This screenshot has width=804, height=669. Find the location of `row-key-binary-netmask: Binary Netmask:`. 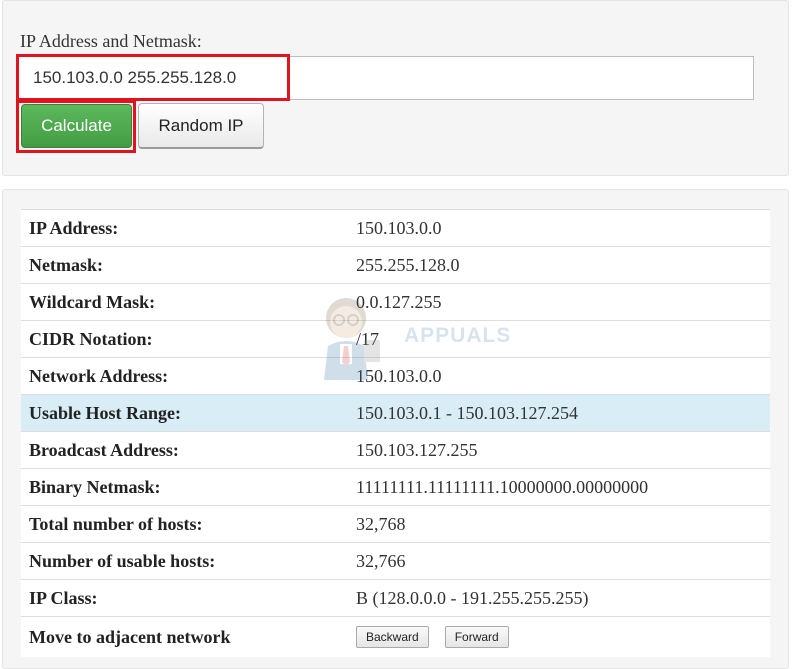

row-key-binary-netmask: Binary Netmask: is located at coordinates (184, 487).